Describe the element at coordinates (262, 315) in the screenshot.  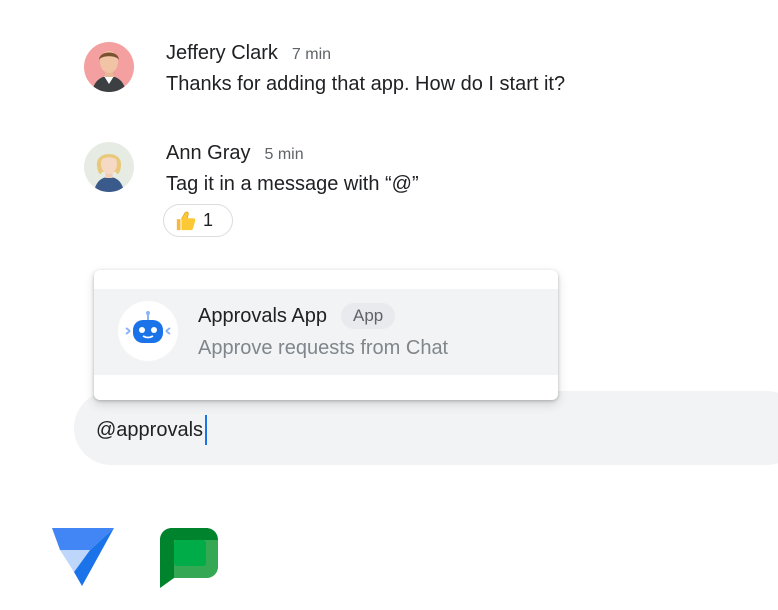
I see `suggestion-name: Approvals App` at that location.